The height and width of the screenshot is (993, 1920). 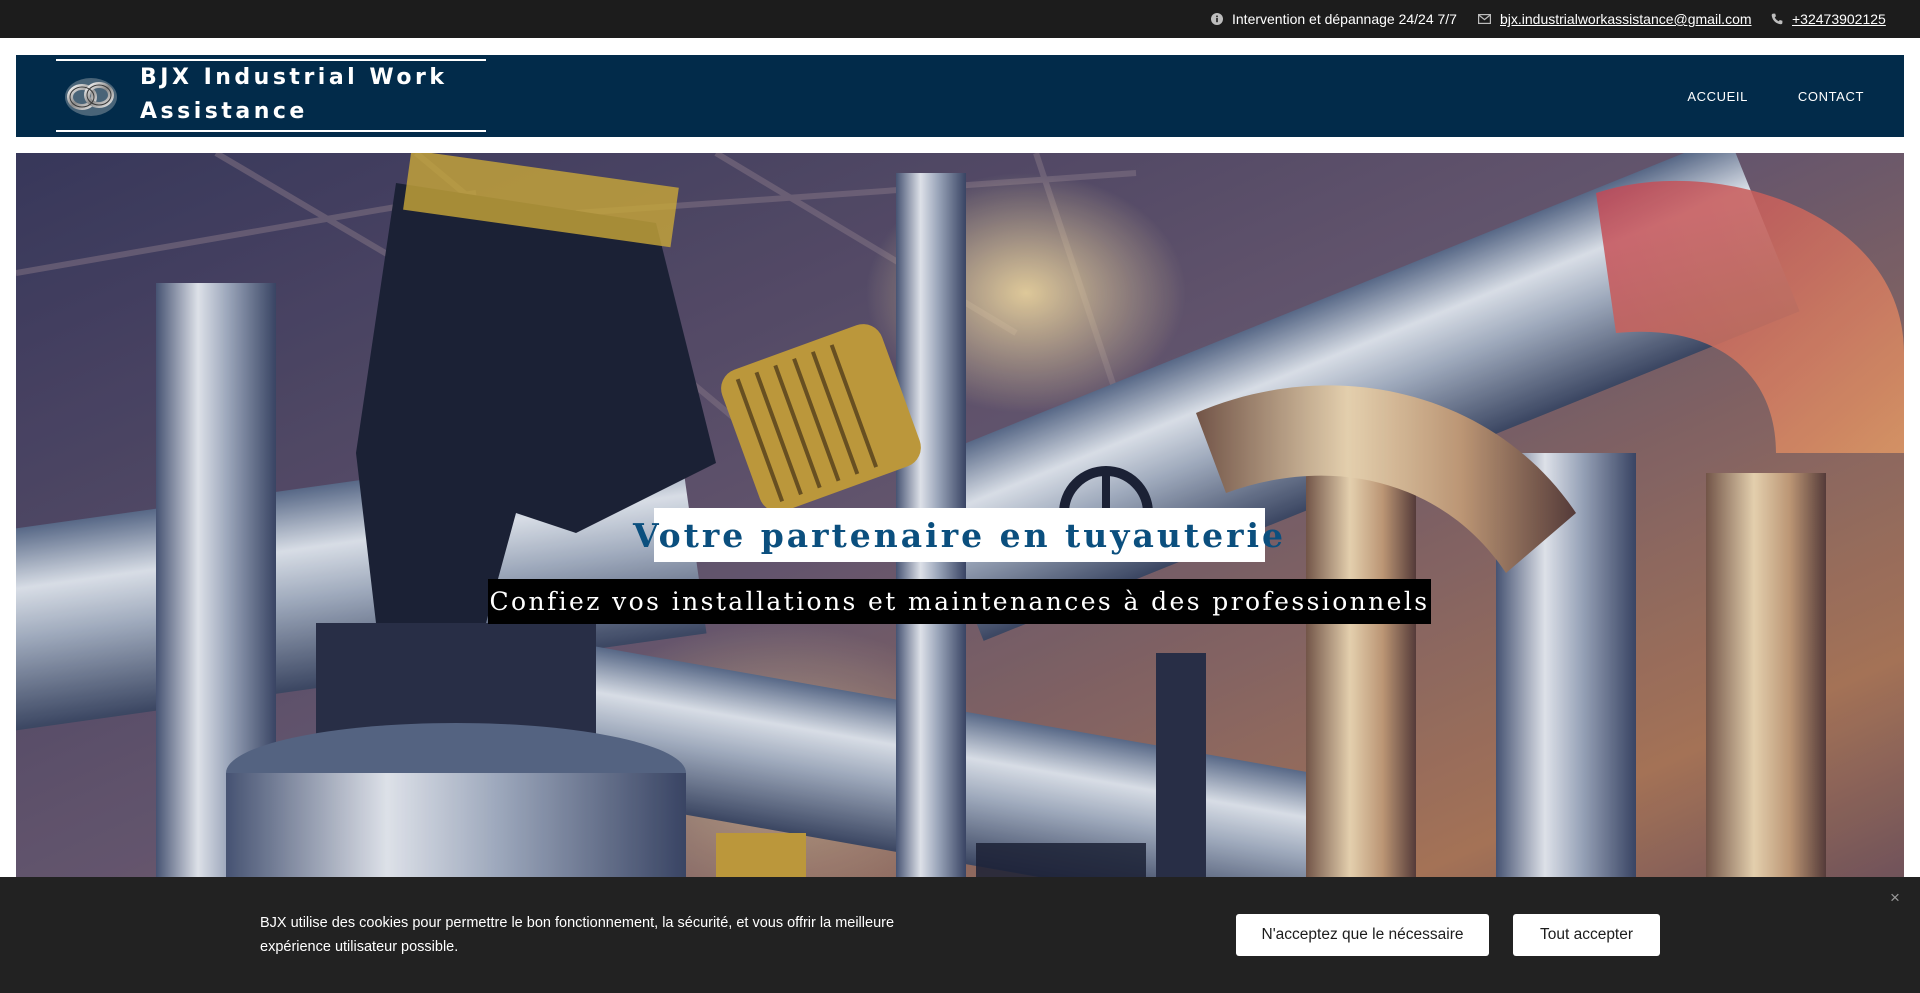 What do you see at coordinates (1344, 19) in the screenshot?
I see `intervention-text: Intervention et dépannage 24/24 7/7` at bounding box center [1344, 19].